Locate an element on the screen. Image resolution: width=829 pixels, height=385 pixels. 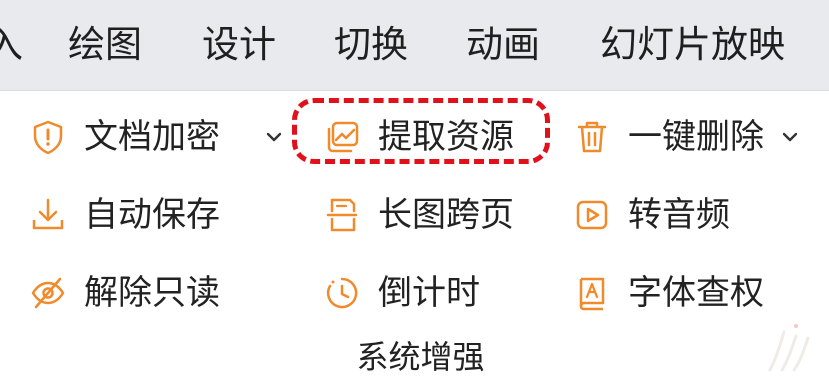
to-audio-button: 转音频 is located at coordinates (674, 215).